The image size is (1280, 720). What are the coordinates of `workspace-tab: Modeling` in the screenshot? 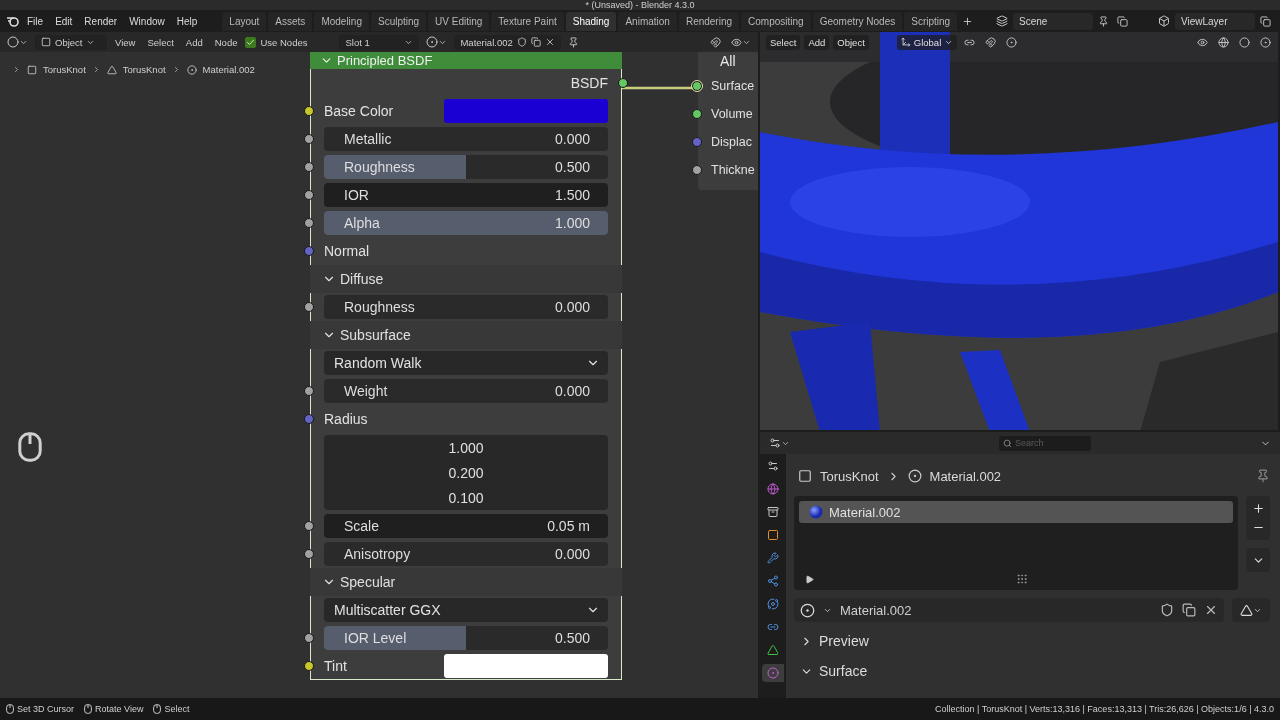 It's located at (341, 21).